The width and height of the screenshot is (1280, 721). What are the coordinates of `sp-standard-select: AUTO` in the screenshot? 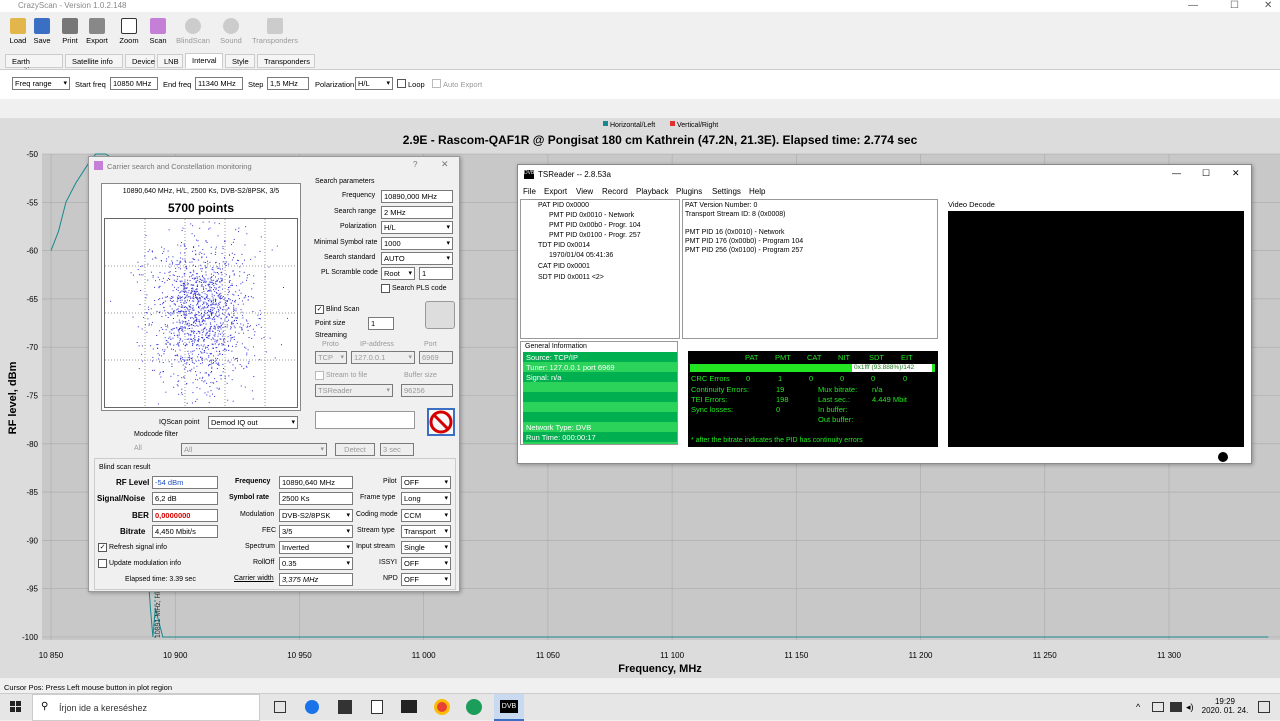 It's located at (417, 258).